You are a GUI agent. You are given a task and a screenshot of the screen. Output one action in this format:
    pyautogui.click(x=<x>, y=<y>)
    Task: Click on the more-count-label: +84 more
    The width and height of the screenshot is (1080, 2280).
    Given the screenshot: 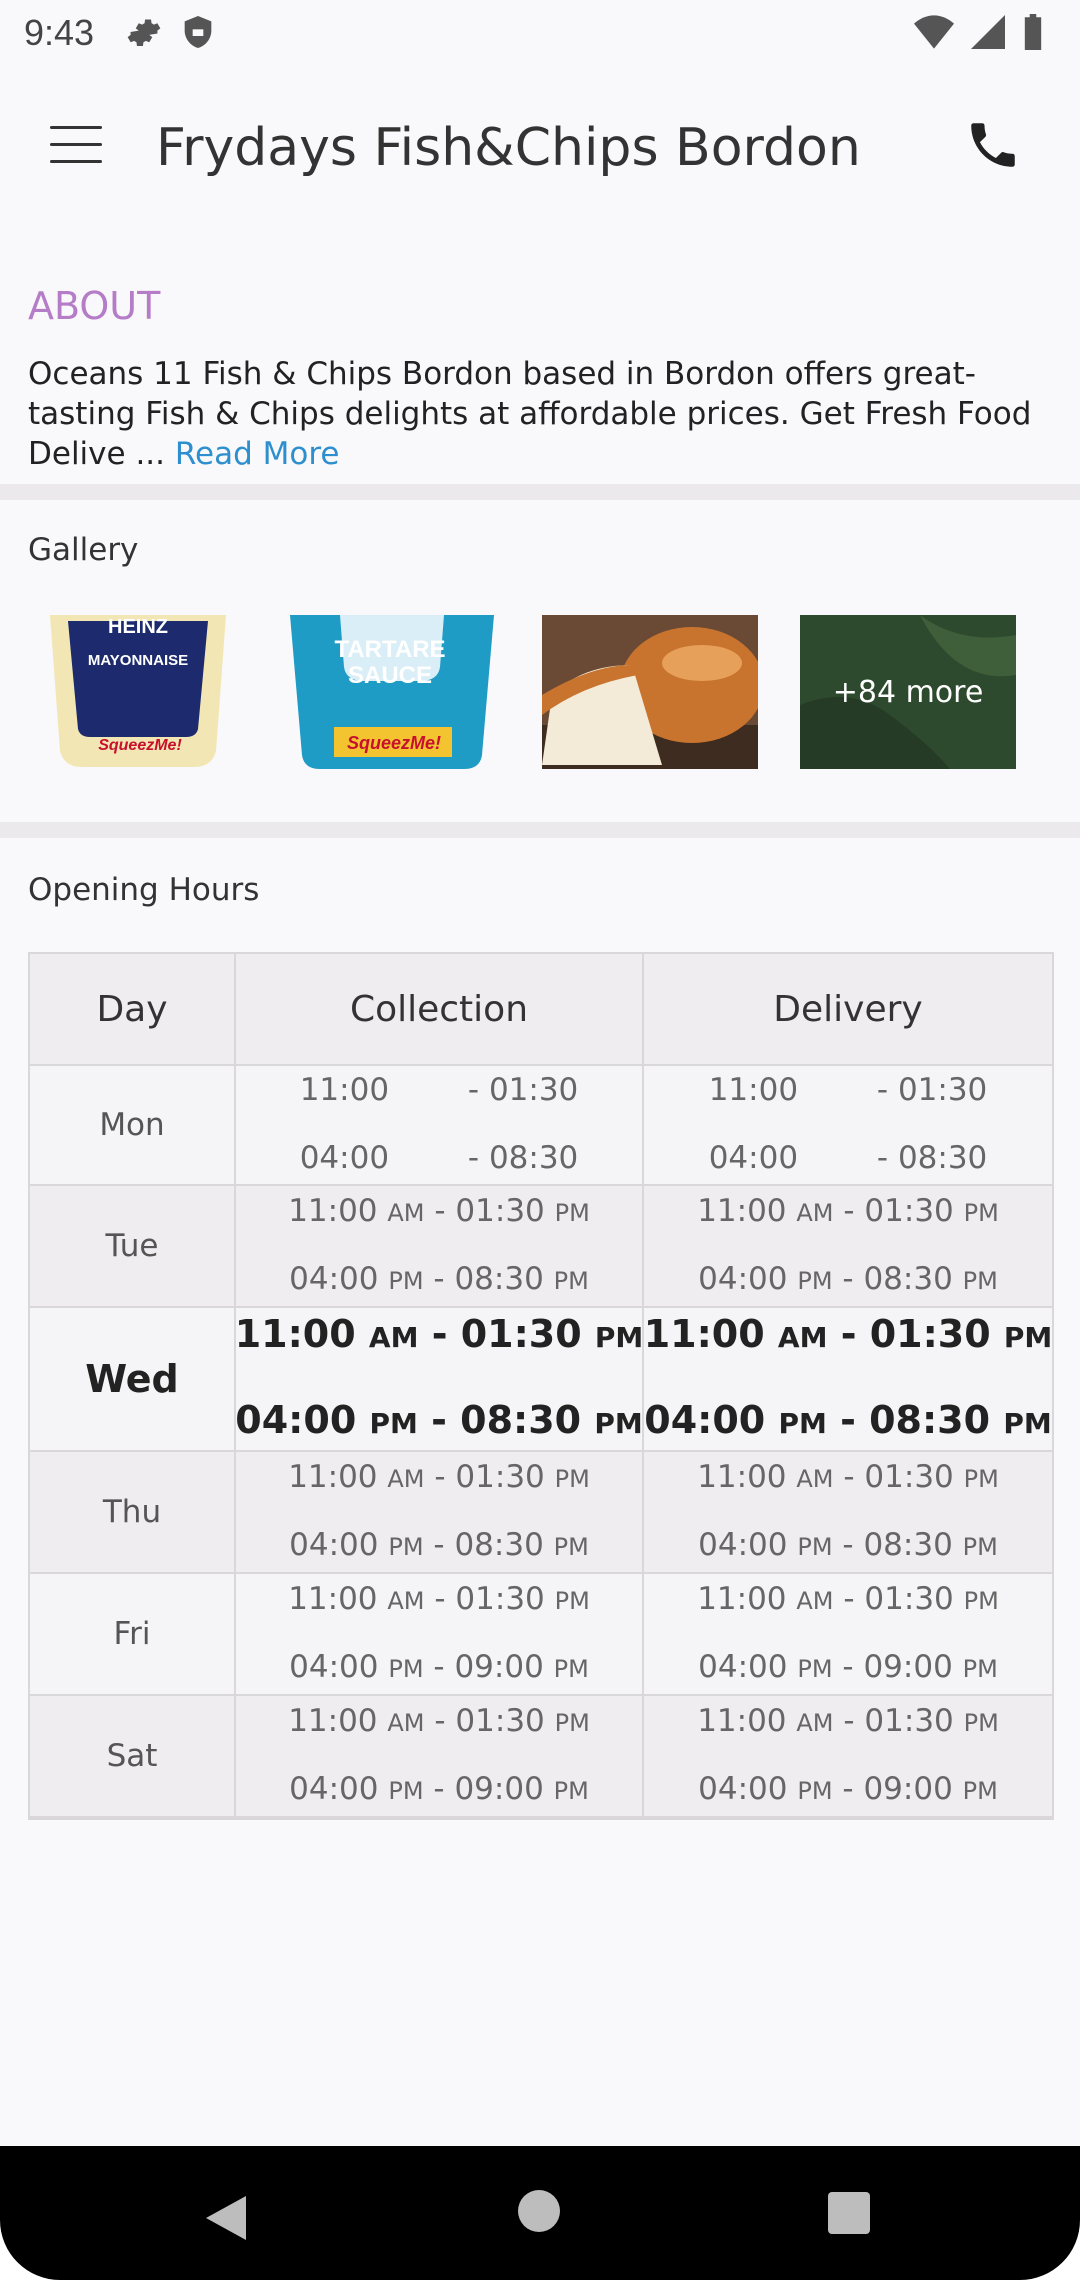 What is the action you would take?
    pyautogui.click(x=908, y=692)
    